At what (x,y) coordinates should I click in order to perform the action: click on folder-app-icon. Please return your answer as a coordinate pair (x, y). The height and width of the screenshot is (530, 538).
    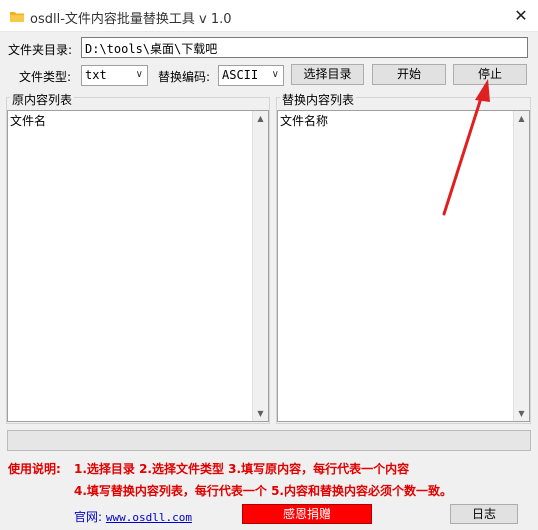
    Looking at the image, I should click on (17, 17).